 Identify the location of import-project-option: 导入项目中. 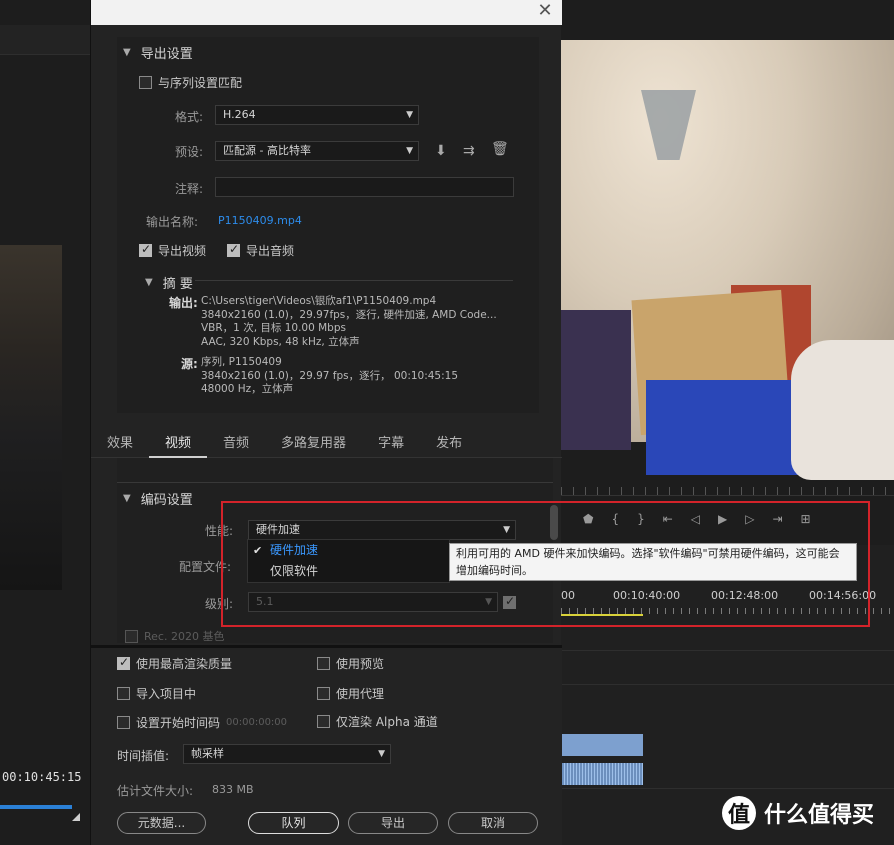
(156, 693).